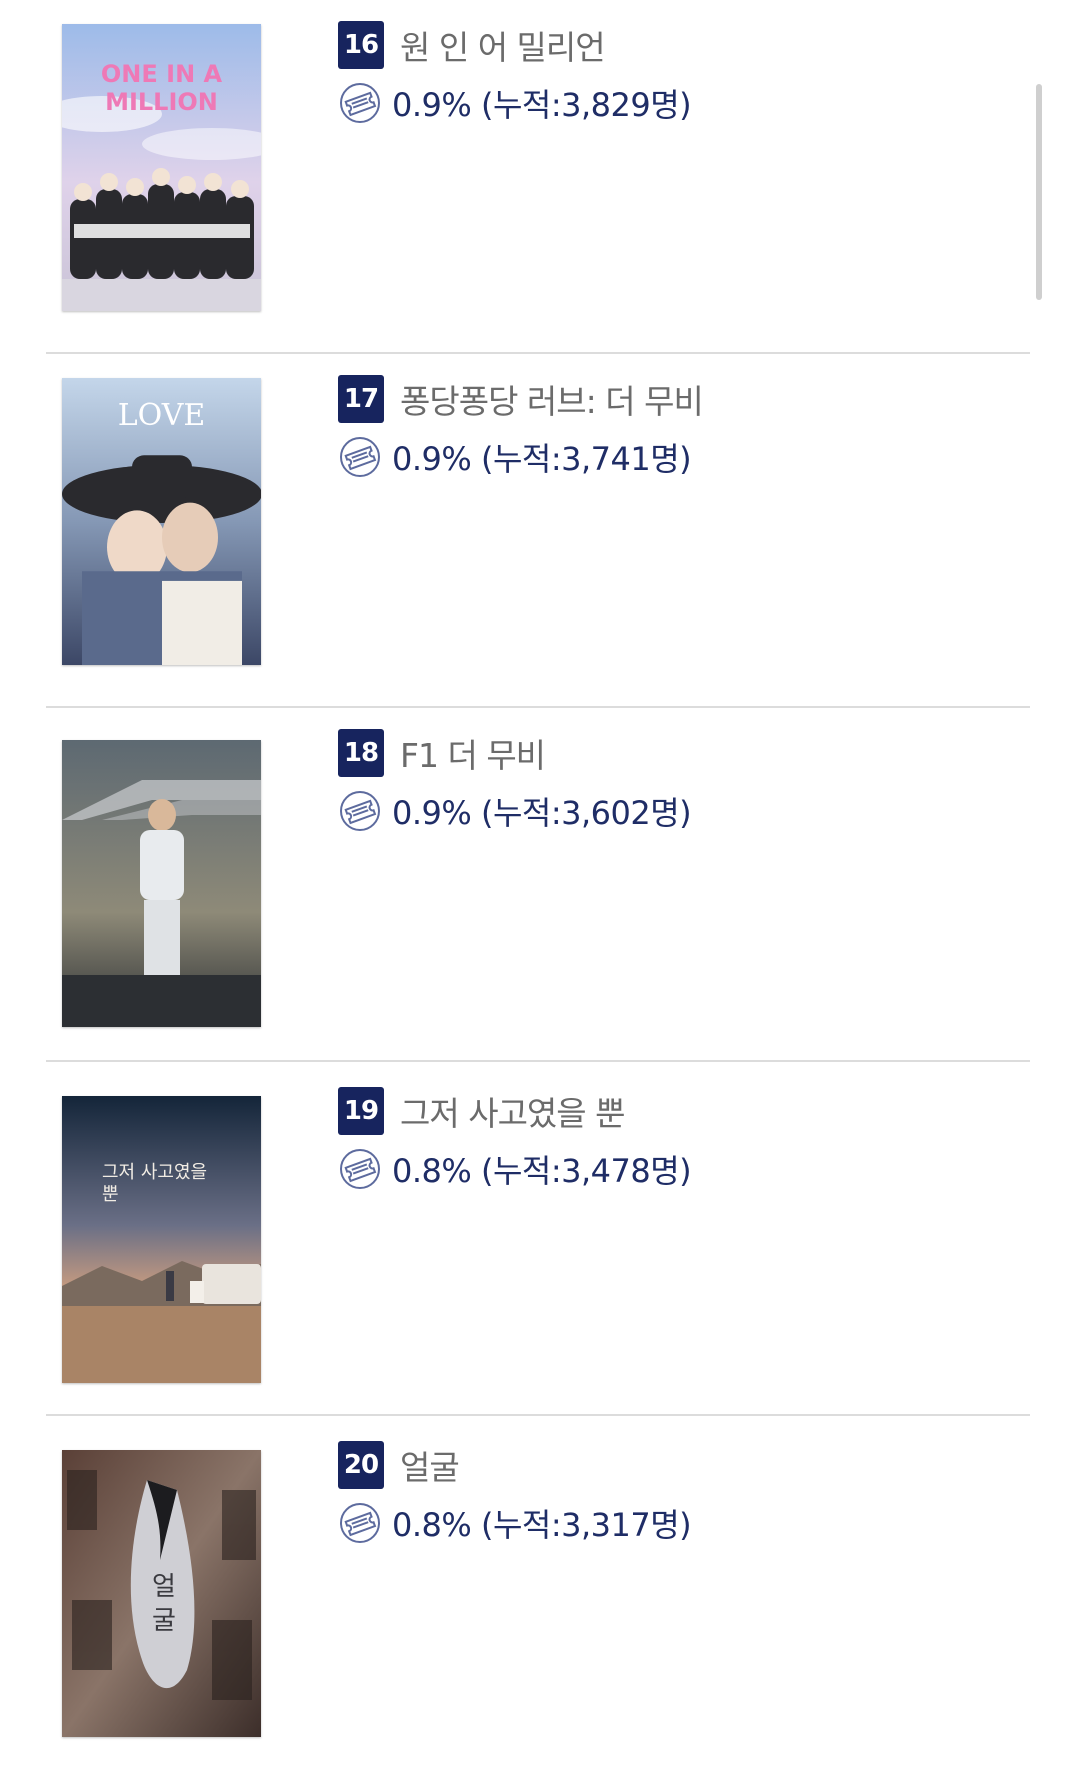  What do you see at coordinates (521, 427) in the screenshot?
I see `movie-info: 17 퐁당퐁당 러브: 더 무비 0.9% (누적:3,741명)` at bounding box center [521, 427].